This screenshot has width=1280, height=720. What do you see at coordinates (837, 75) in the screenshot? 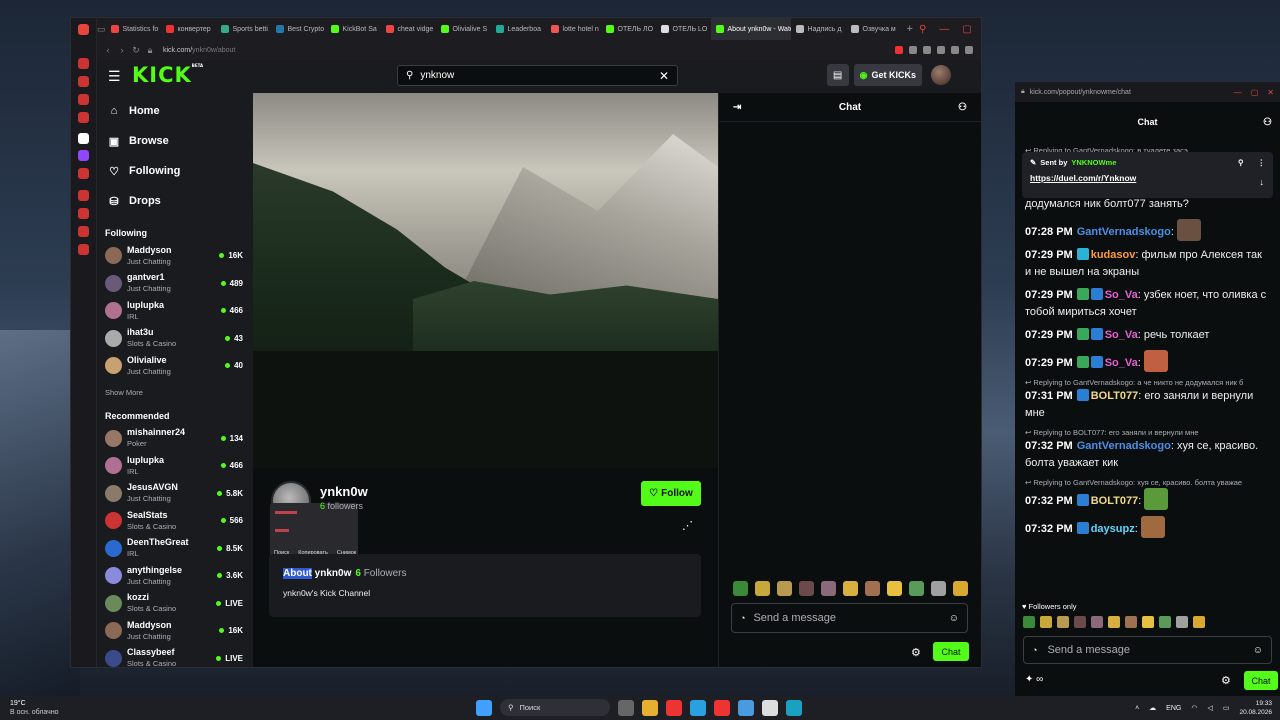
I see `theater-icon: ▤` at bounding box center [837, 75].